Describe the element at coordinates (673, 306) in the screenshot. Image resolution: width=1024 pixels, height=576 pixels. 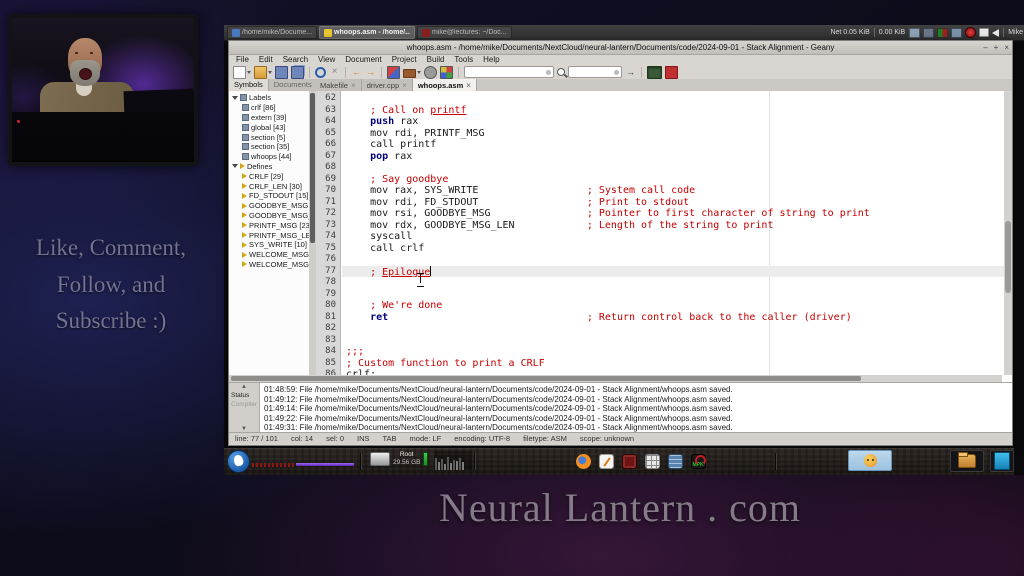
I see `code-line: ; We're done` at that location.